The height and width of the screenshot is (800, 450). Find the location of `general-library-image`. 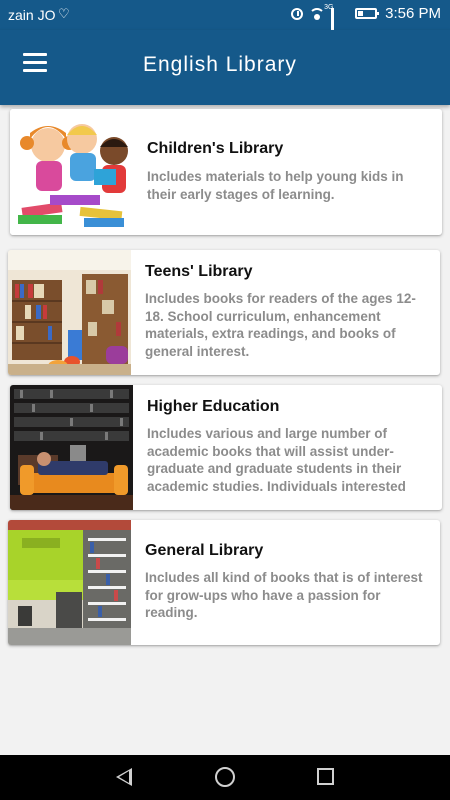

general-library-image is located at coordinates (69, 582).